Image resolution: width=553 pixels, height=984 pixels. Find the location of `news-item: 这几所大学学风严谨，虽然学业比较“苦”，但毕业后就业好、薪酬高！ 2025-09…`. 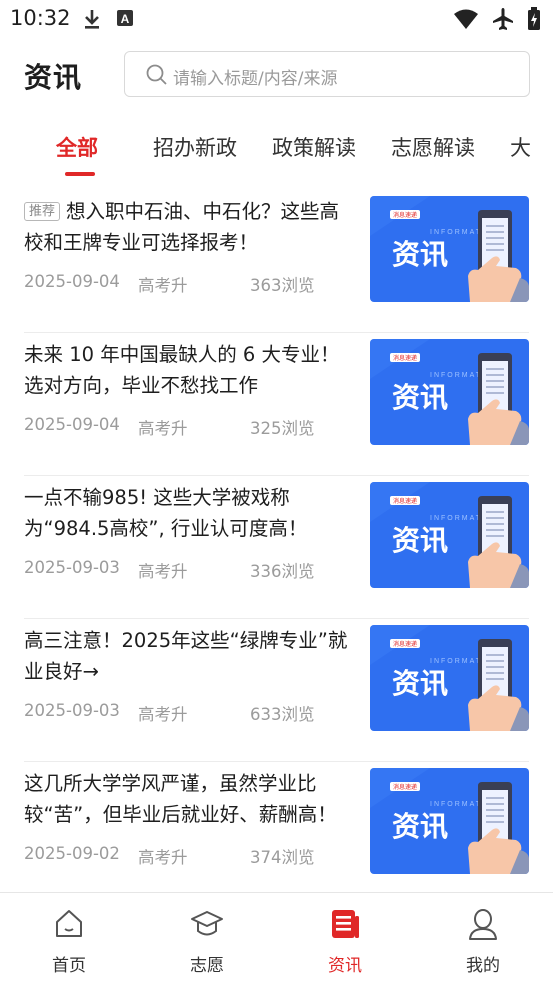

news-item: 这几所大学学风严谨，虽然学业比较“苦”，但毕业后就业好、薪酬高！ 2025-09… is located at coordinates (276, 833).